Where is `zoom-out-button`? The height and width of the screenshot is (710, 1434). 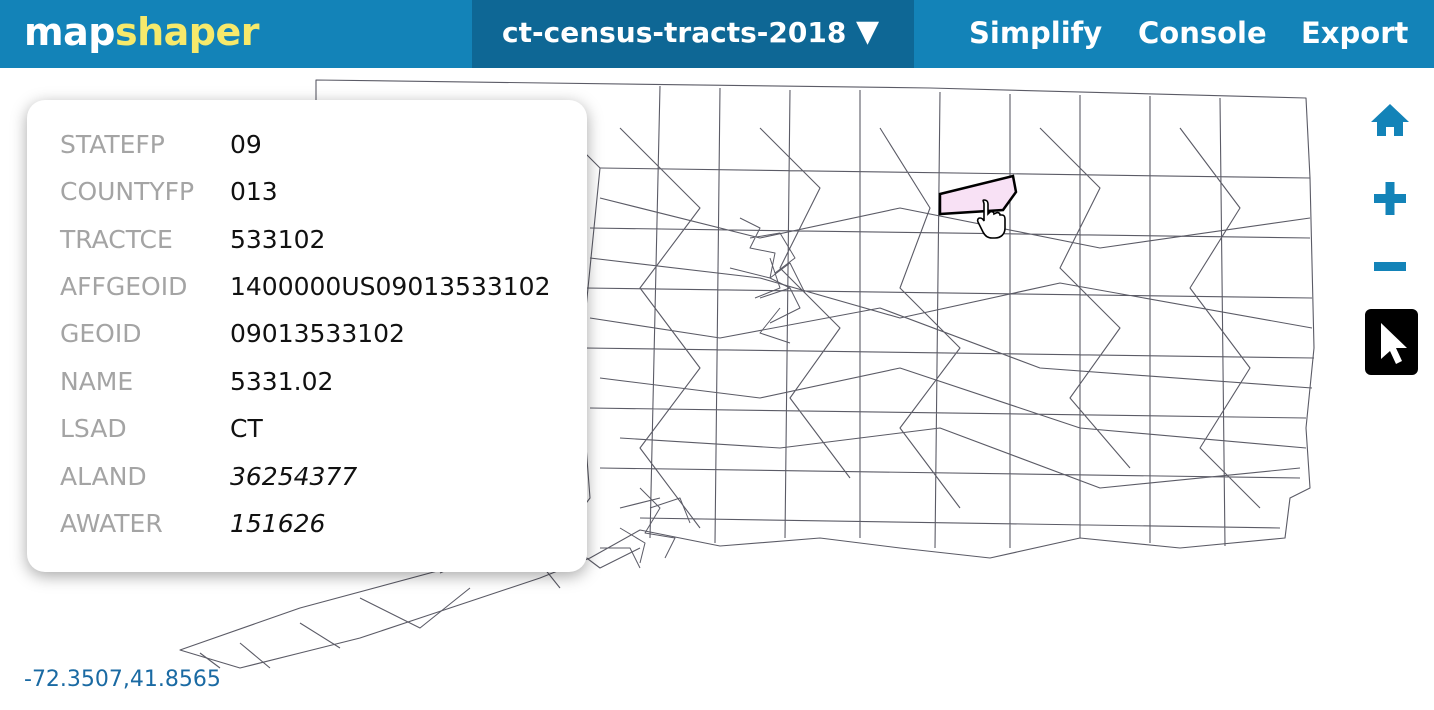
zoom-out-button is located at coordinates (1390, 266).